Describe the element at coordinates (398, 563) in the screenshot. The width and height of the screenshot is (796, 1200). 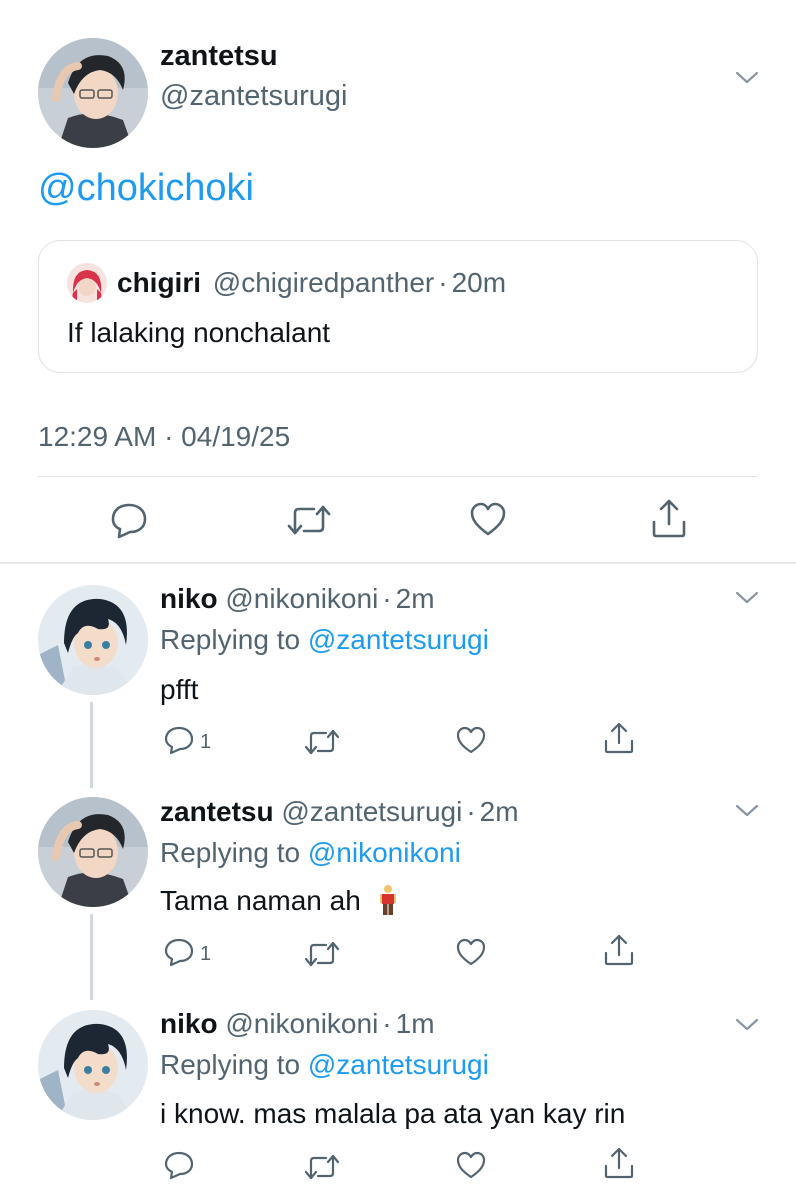
I see `section-divider` at that location.